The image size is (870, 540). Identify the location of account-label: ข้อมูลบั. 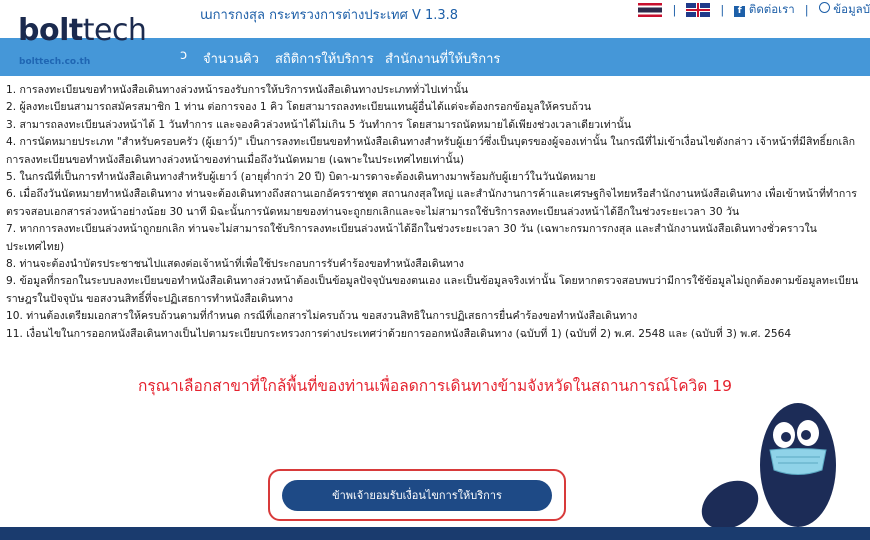
(851, 9).